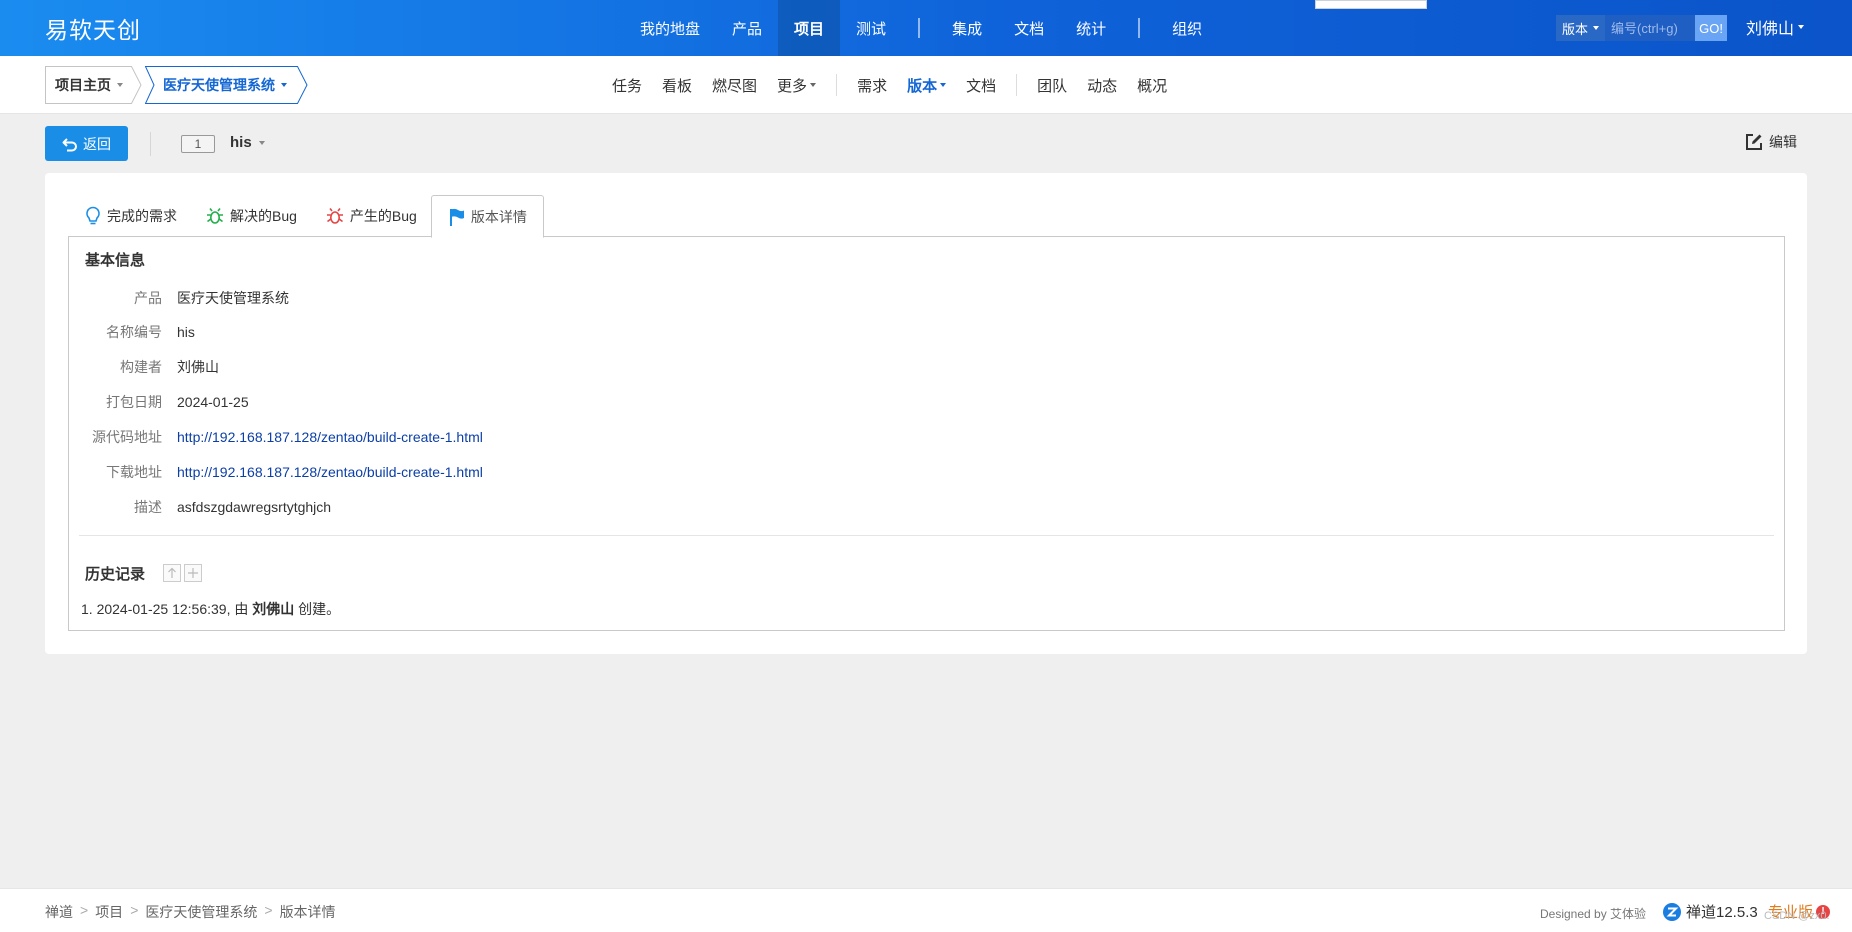 The width and height of the screenshot is (1852, 932). Describe the element at coordinates (1017, 85) in the screenshot. I see `subnav-divider` at that location.